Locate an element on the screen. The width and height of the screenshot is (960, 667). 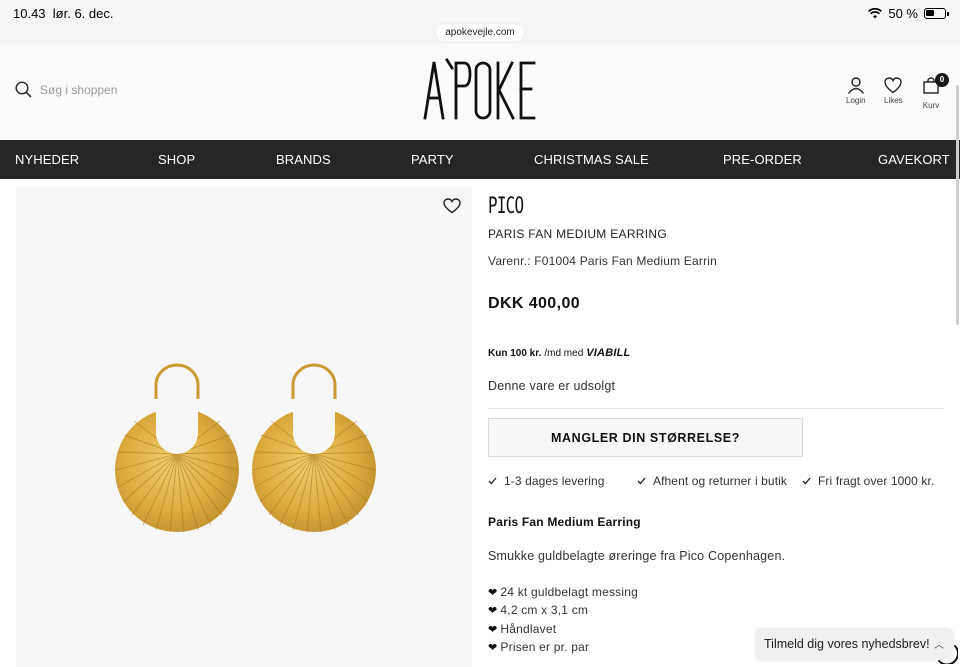
usp-delivery: 1-3 dages levering is located at coordinates (546, 481).